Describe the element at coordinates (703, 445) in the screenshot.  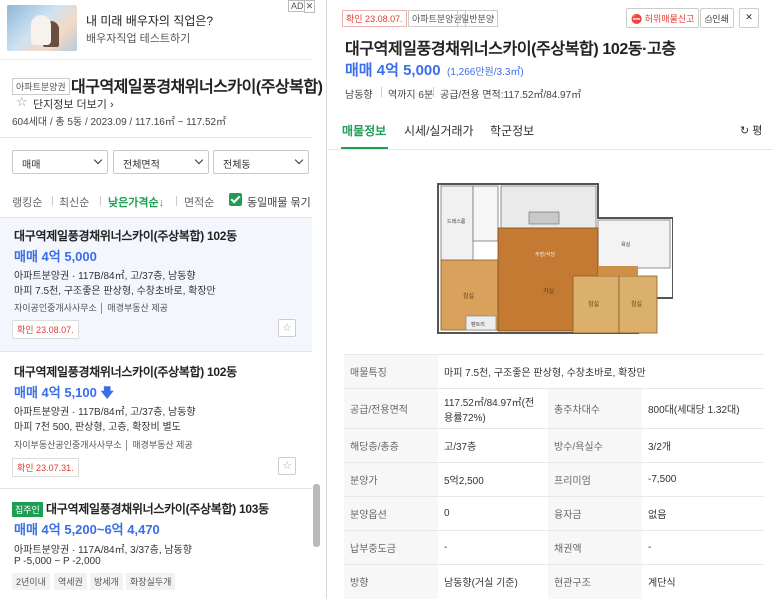
I see `table-cell: 3/2개` at that location.